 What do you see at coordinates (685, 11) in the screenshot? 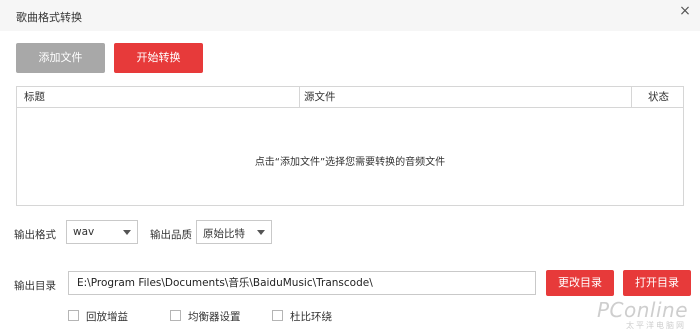
I see `close-icon: ×` at bounding box center [685, 11].